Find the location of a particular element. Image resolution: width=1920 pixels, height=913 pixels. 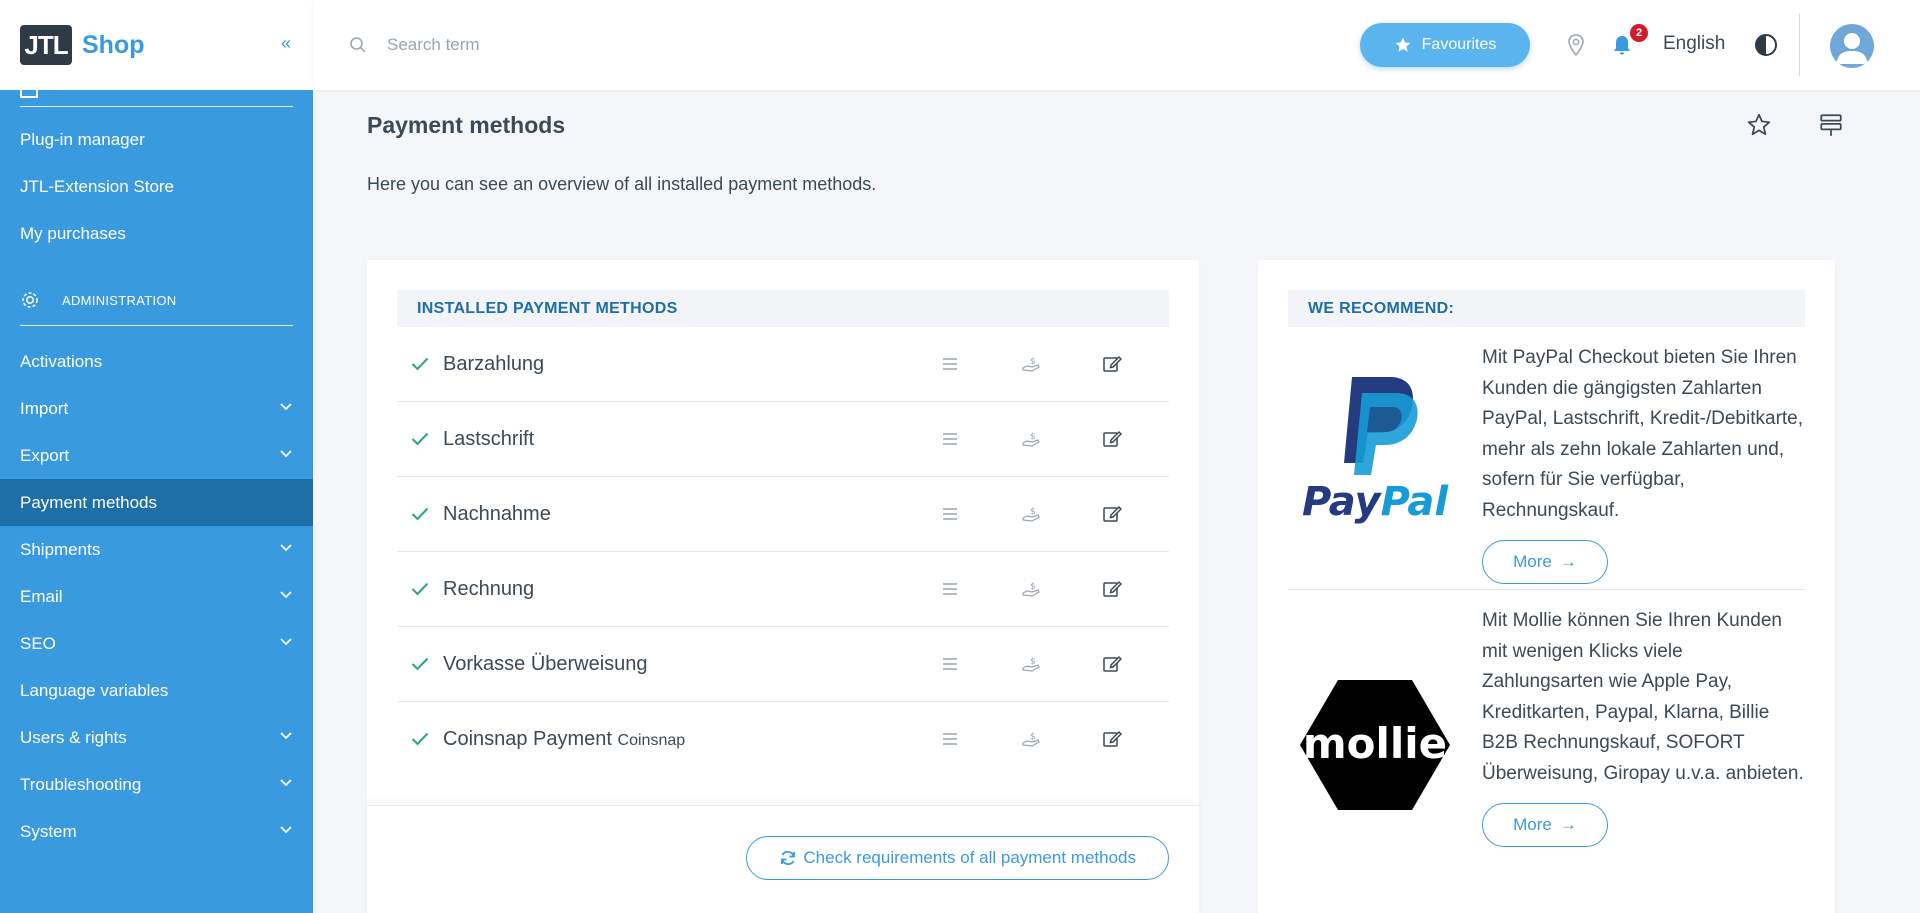

search-input is located at coordinates (587, 45).